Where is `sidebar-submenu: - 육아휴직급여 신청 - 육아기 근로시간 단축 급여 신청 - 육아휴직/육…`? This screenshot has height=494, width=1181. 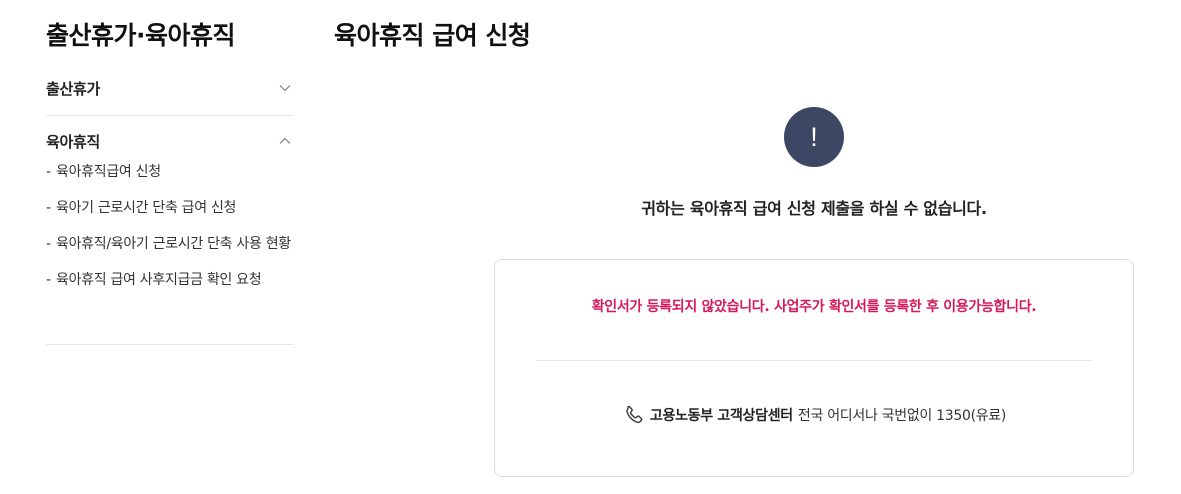 sidebar-submenu: - 육아휴직급여 신청 - 육아기 근로시간 단축 급여 신청 - 육아휴직/육… is located at coordinates (170, 226).